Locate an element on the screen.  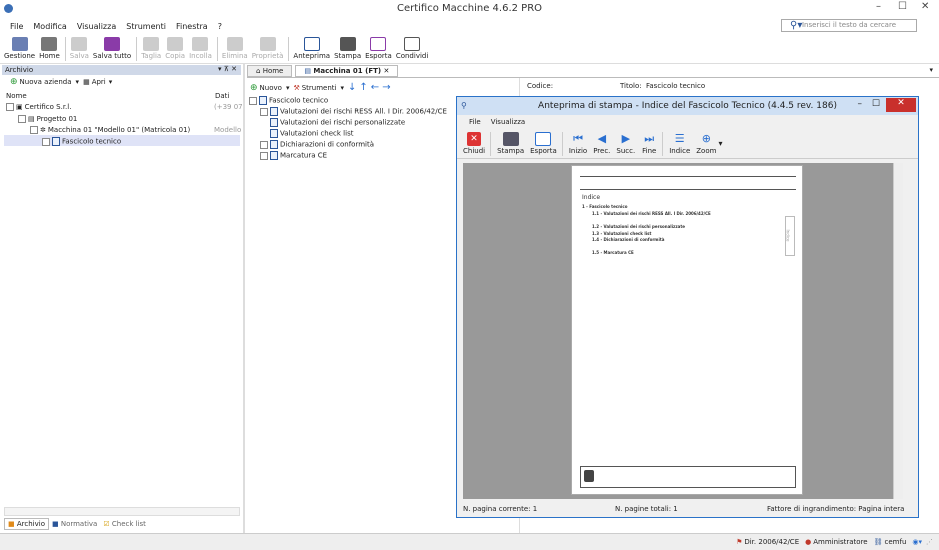
grip-icon: ⋰ is located at coordinates (929, 542).